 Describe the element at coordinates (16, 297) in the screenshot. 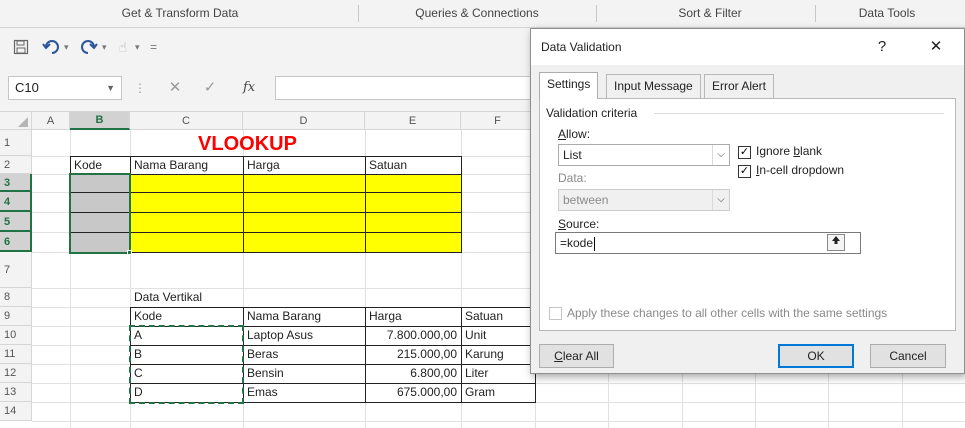

I see `row-header-8: 8` at that location.